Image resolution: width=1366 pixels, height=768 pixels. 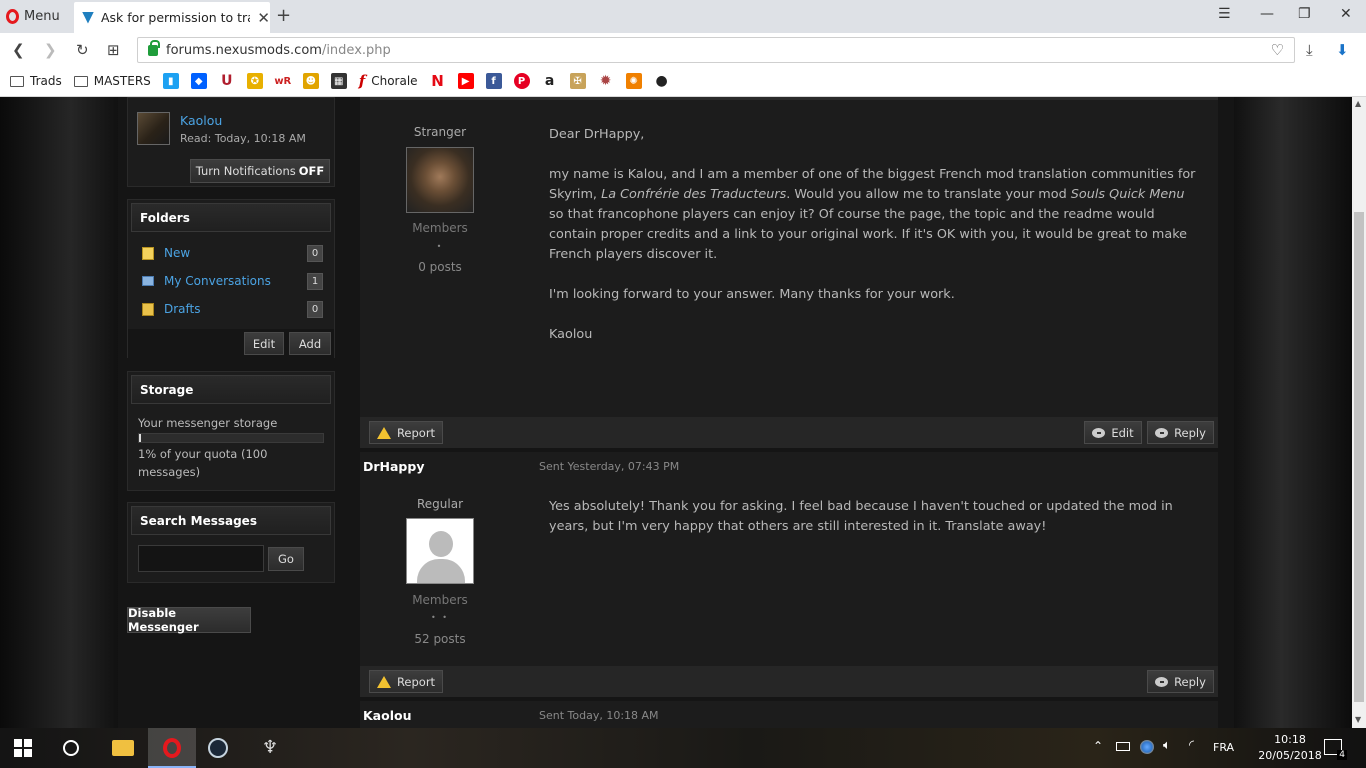 I want to click on folder-my-conversations: My Conversations 1, so click(x=231, y=281).